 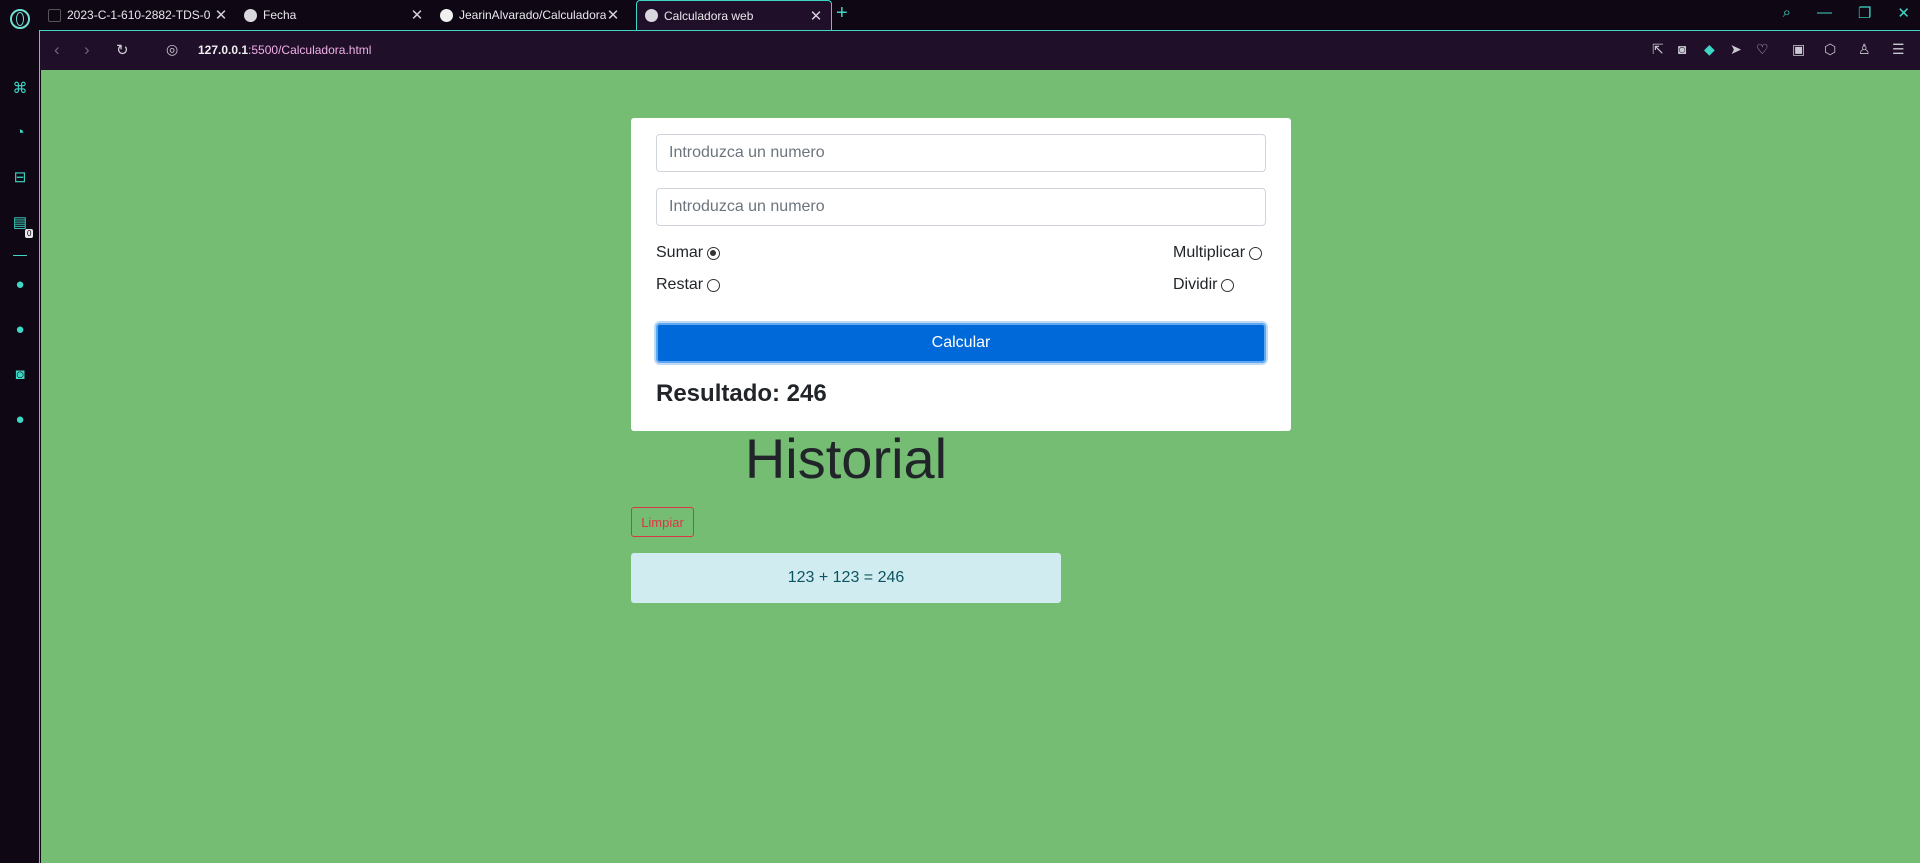 I want to click on reload-icon: ↻, so click(x=122, y=50).